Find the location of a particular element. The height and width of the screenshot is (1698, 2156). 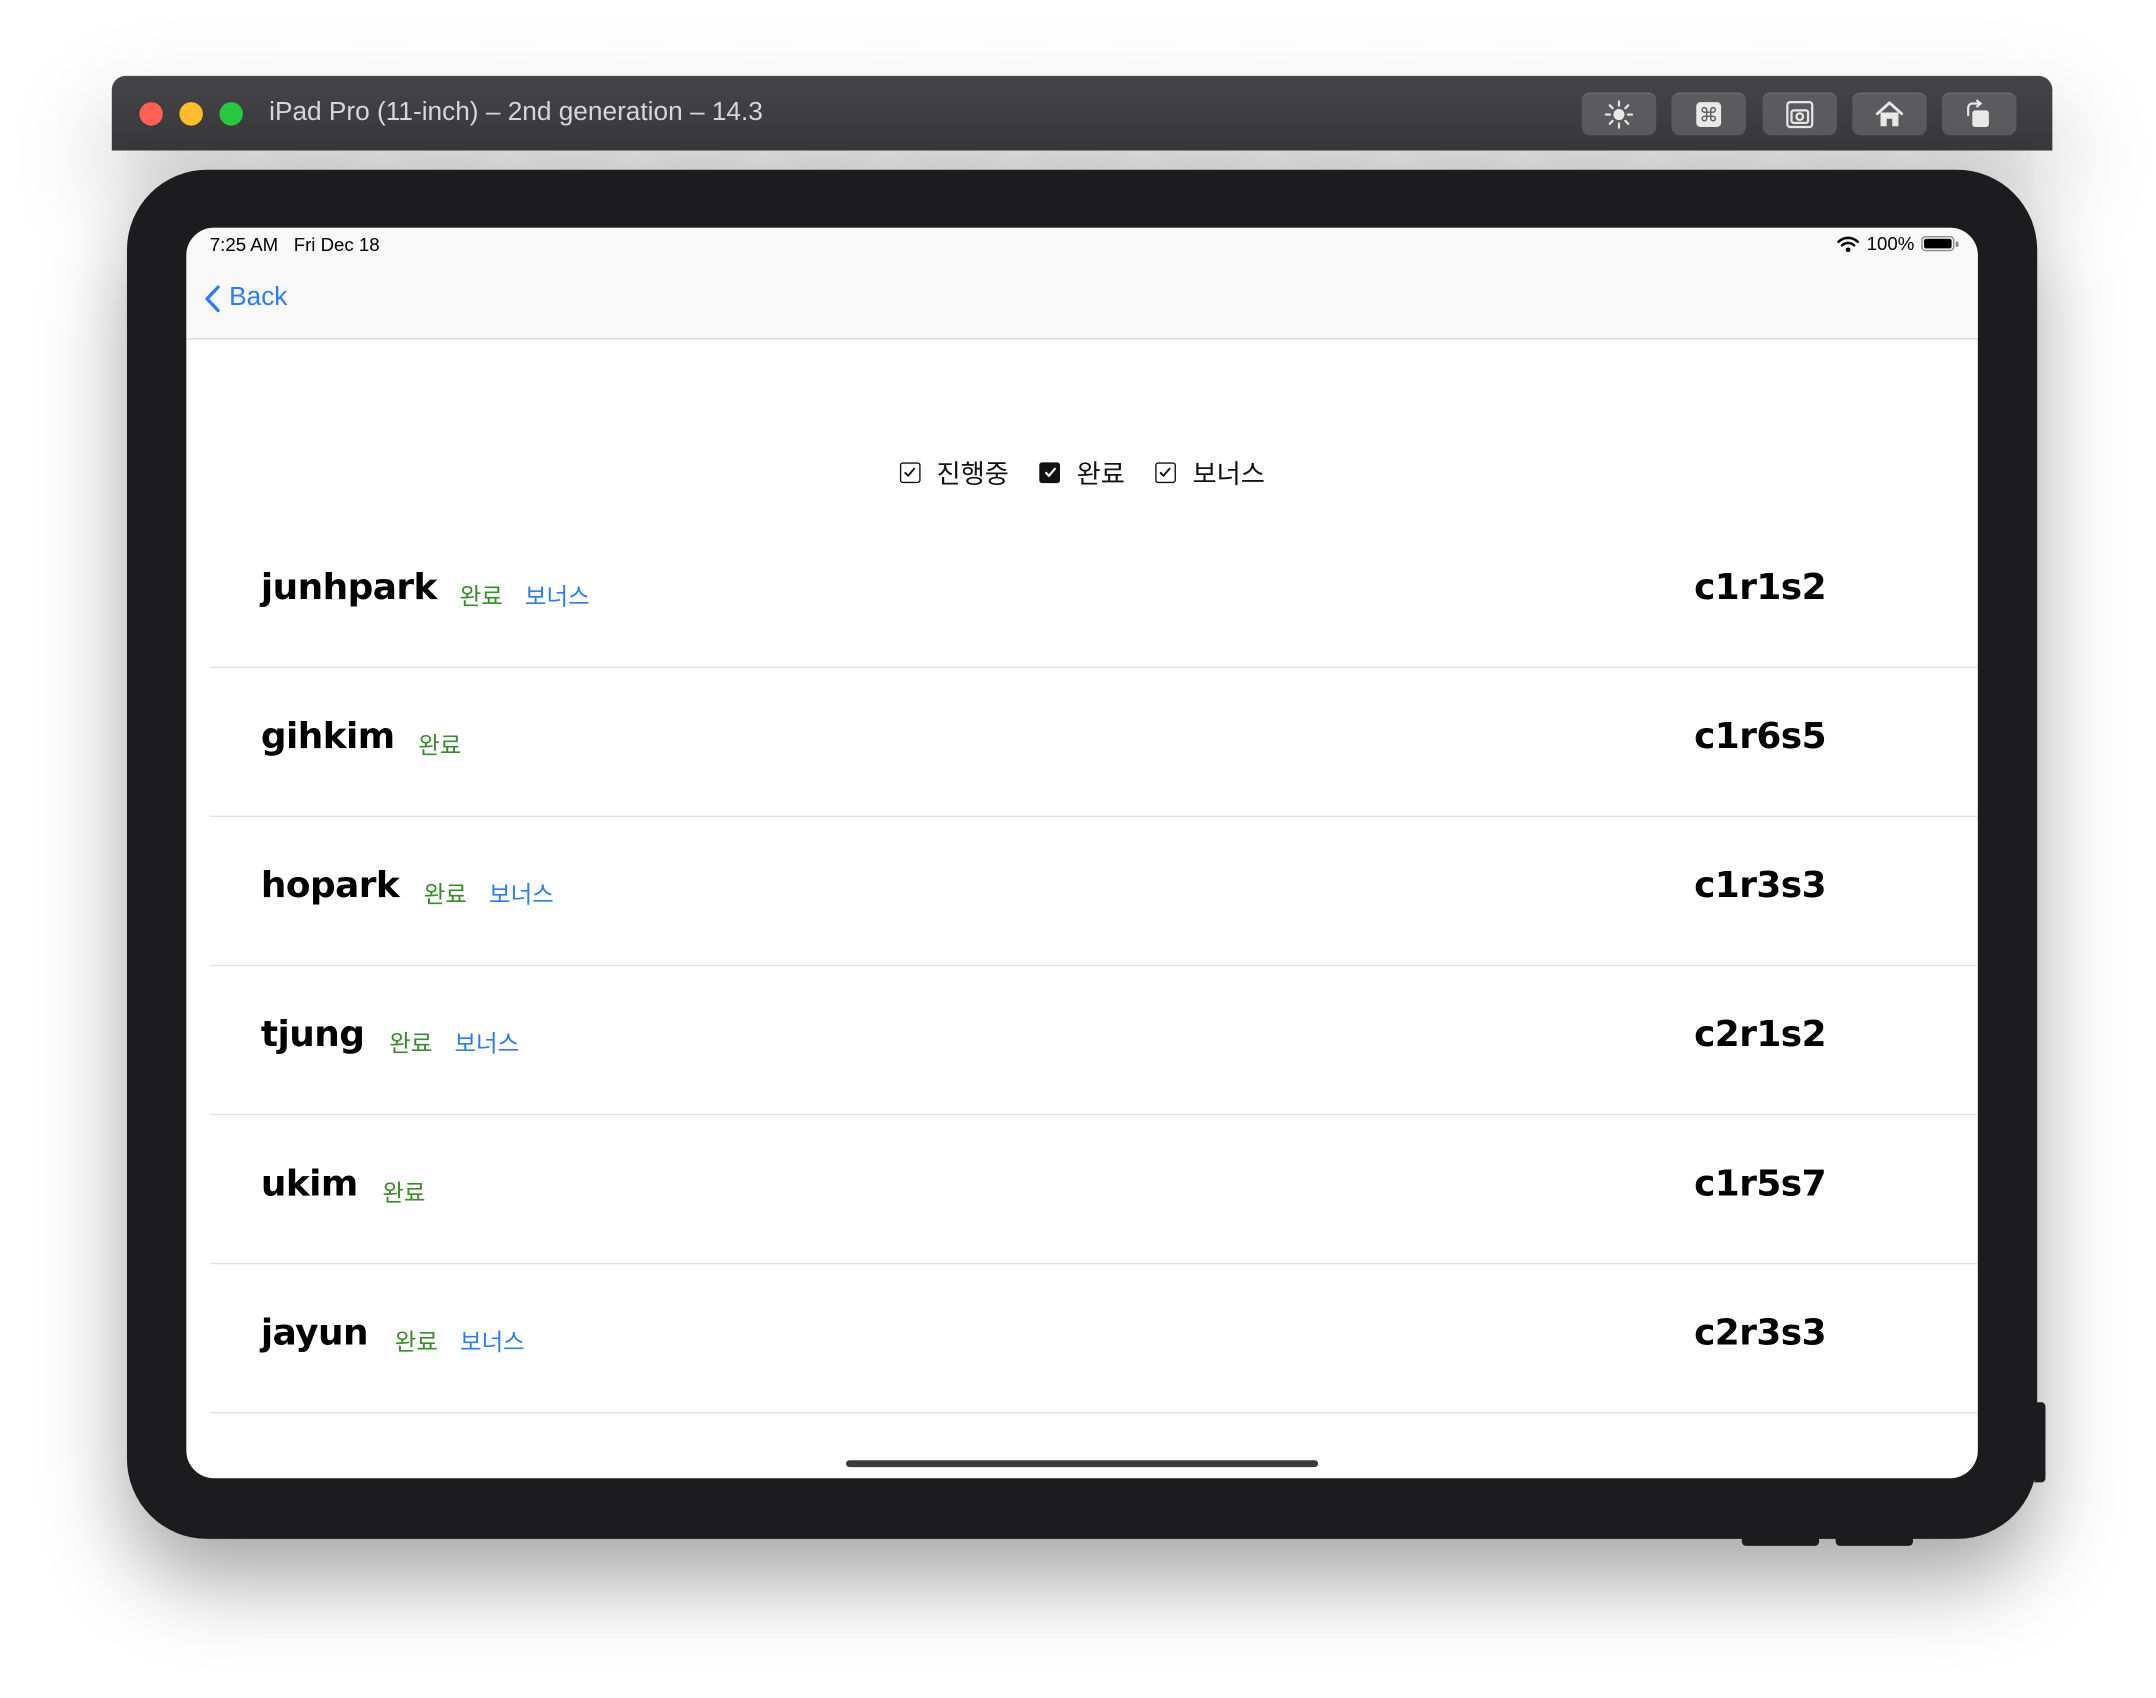

row-name: hopark is located at coordinates (330, 886).